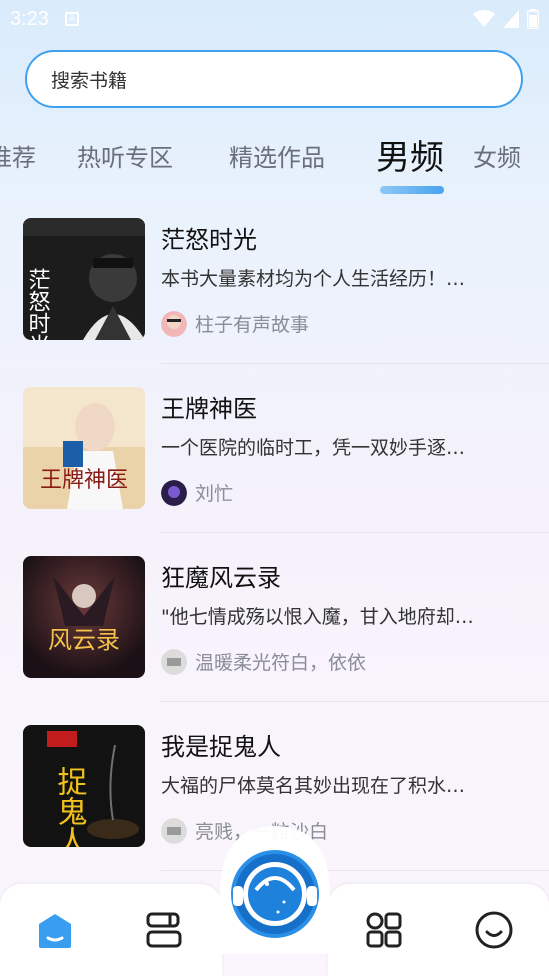 This screenshot has height=976, width=549. What do you see at coordinates (221, 578) in the screenshot?
I see `book-title: 狂魔风云录` at bounding box center [221, 578].